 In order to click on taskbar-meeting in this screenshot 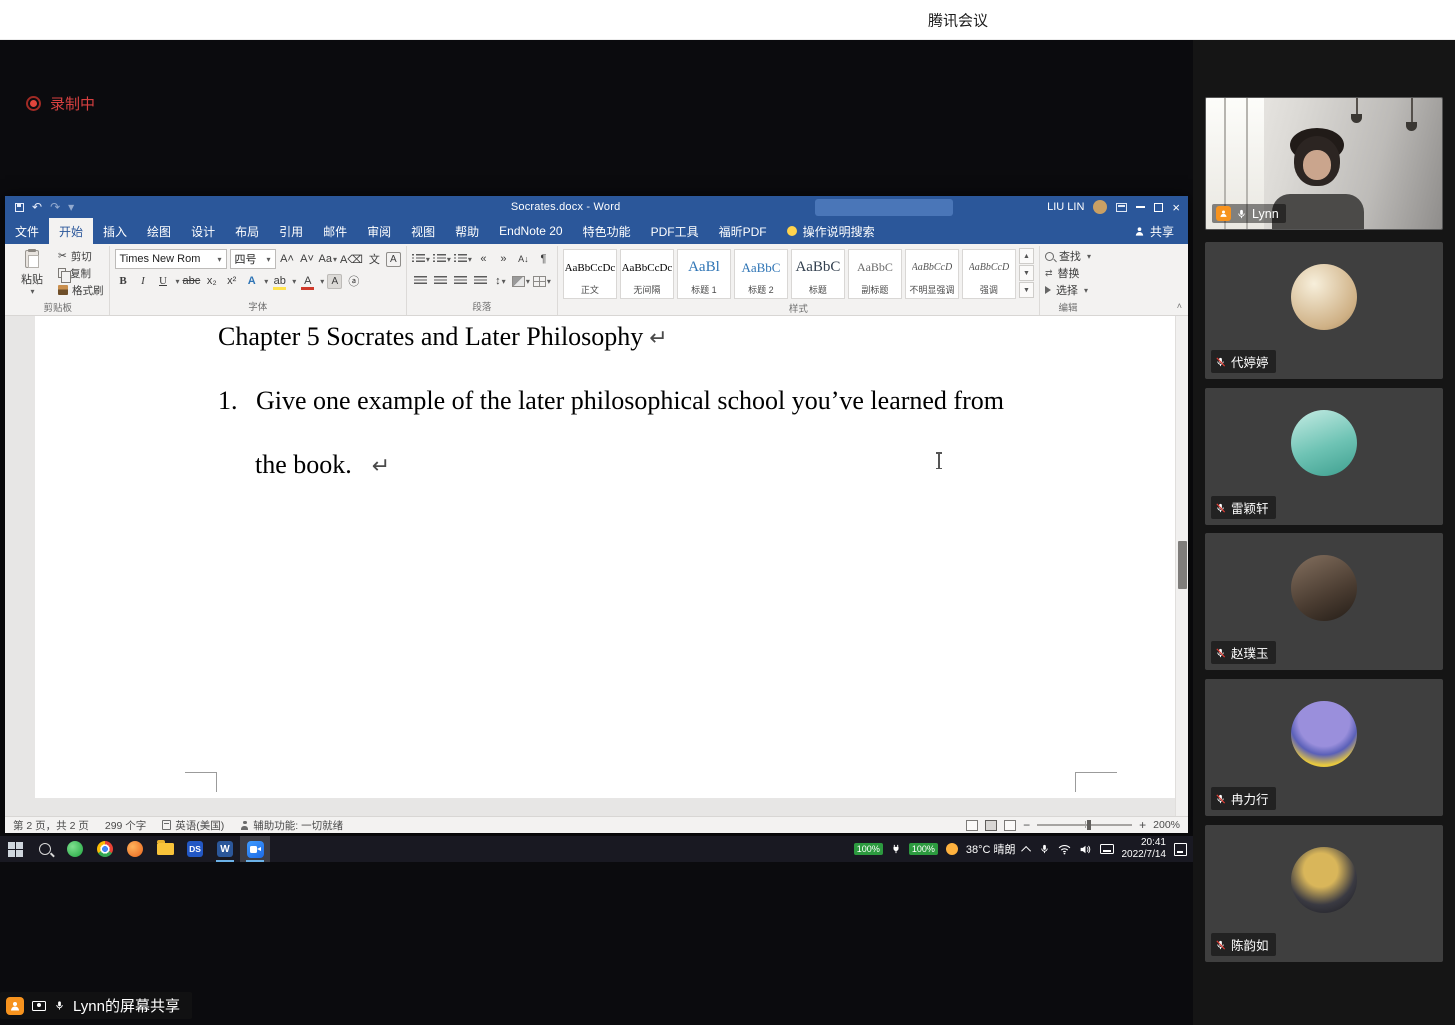, I will do `click(255, 849)`.